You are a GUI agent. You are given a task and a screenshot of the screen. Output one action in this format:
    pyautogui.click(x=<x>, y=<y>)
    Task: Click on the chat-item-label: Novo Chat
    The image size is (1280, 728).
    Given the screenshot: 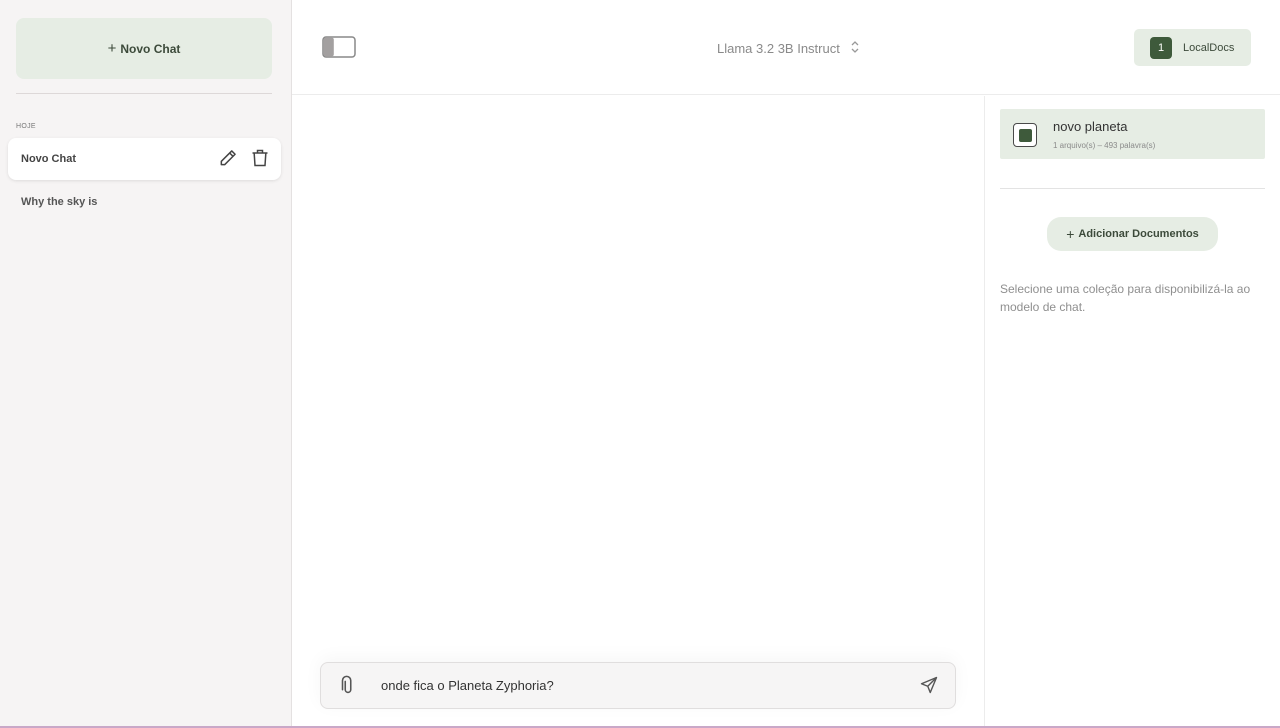 What is the action you would take?
    pyautogui.click(x=48, y=159)
    